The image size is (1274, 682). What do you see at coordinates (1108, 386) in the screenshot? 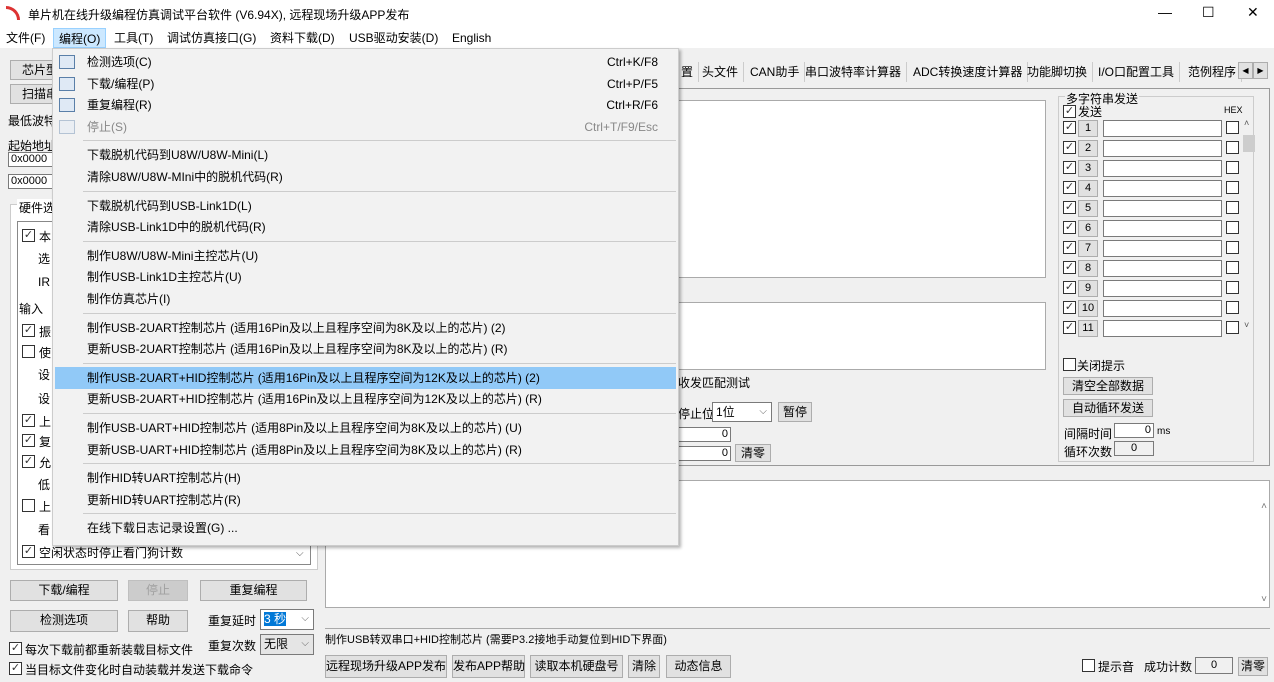
I see `clear-all-button: 清空全部数据` at bounding box center [1108, 386].